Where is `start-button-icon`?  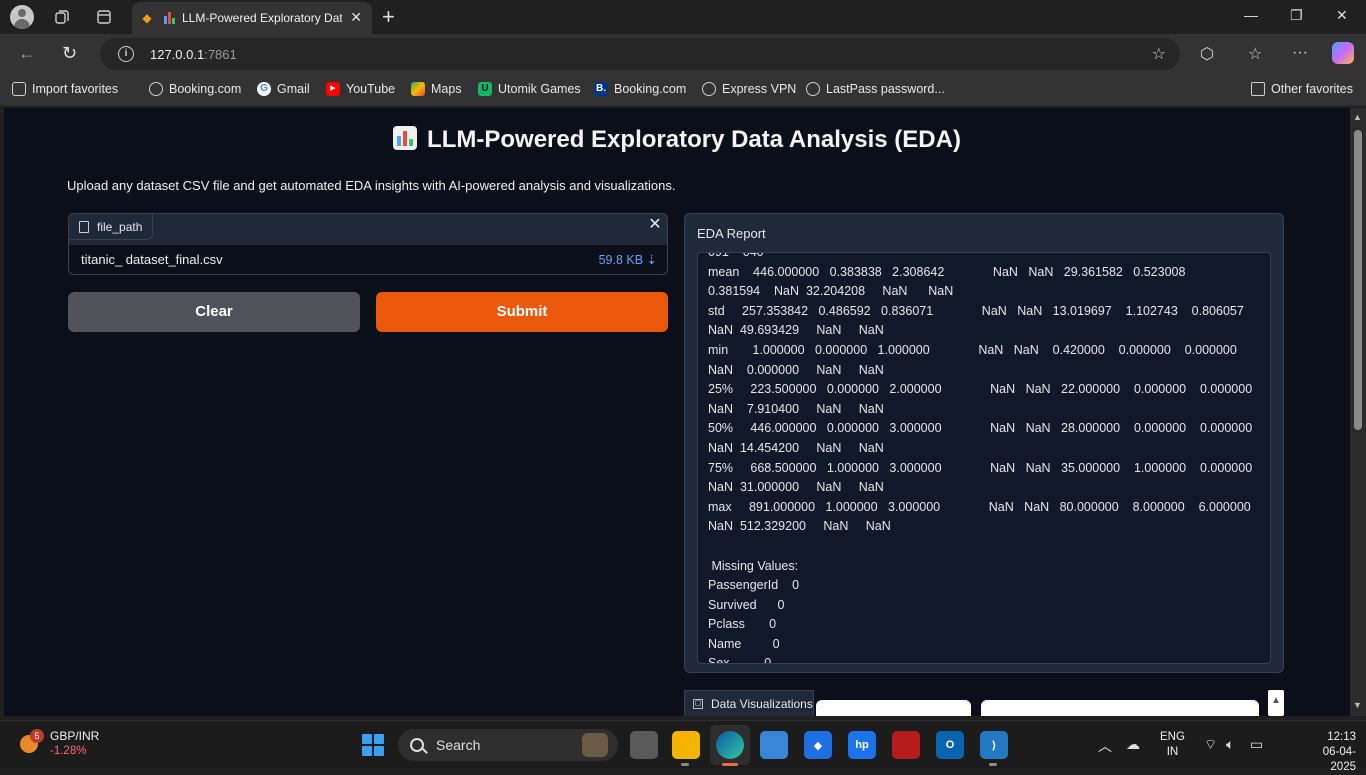 start-button-icon is located at coordinates (373, 745).